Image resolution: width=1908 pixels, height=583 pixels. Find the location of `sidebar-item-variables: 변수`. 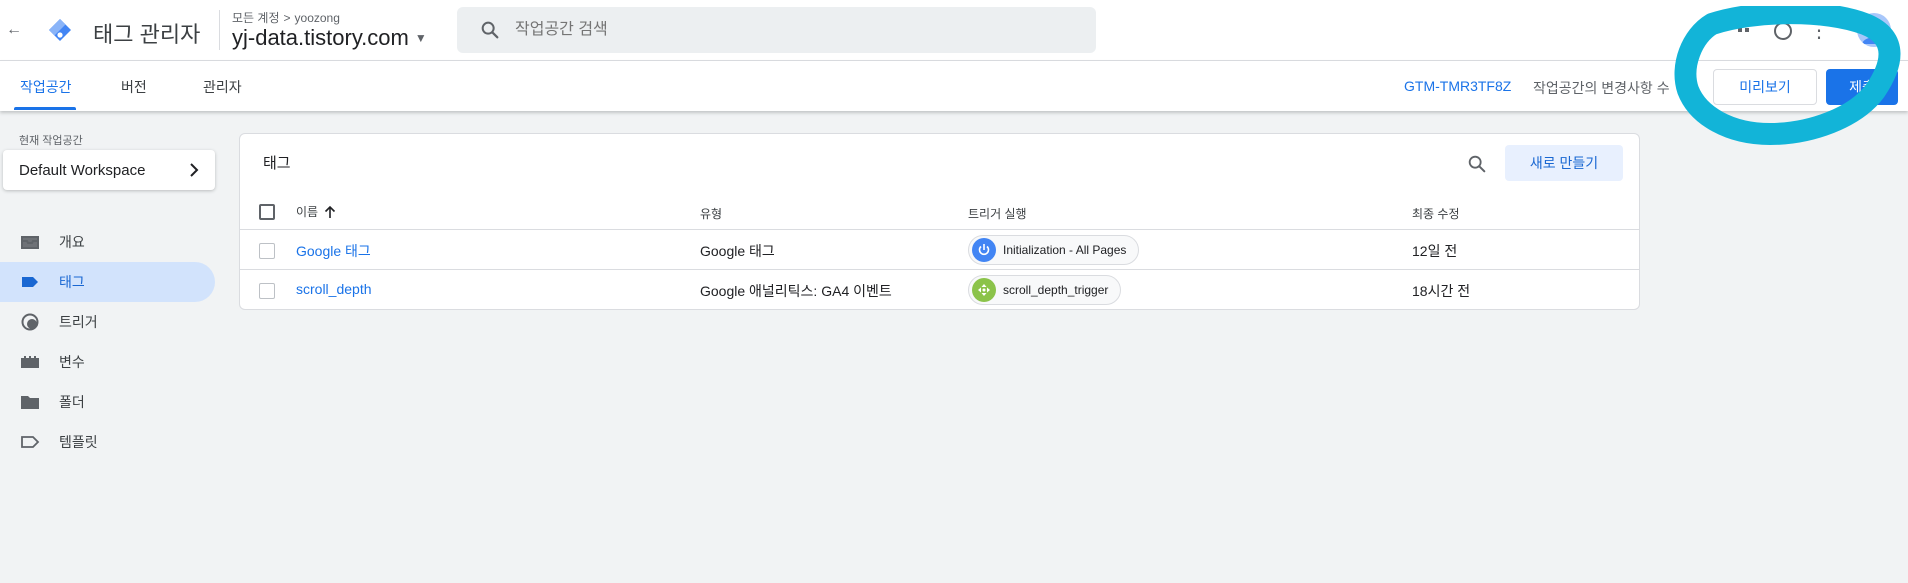

sidebar-item-variables: 변수 is located at coordinates (107, 362).